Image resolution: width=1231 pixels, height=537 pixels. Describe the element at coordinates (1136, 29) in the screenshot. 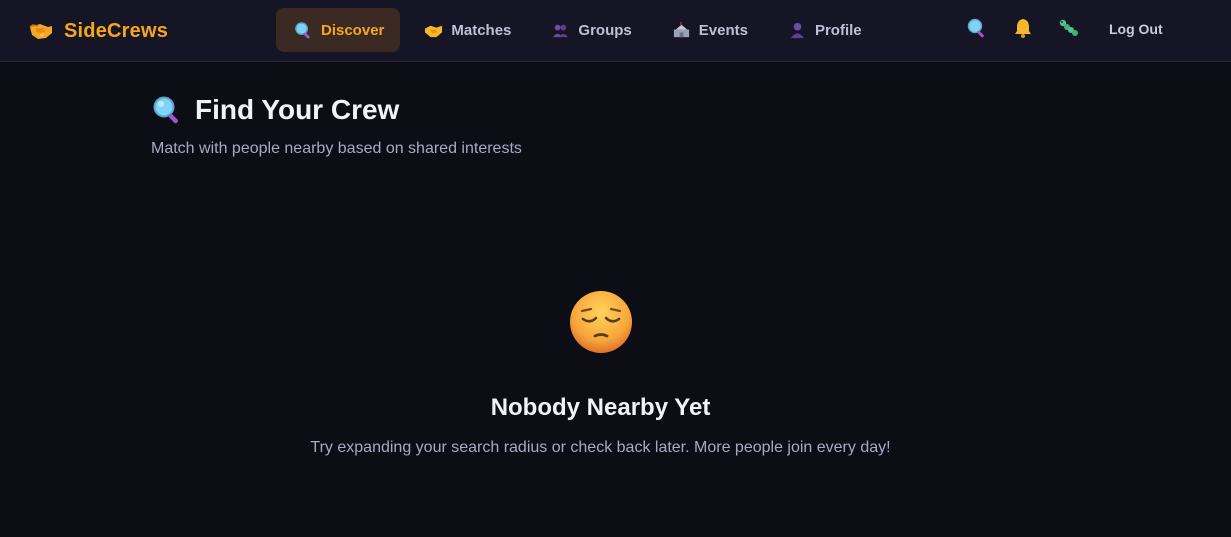

I see `logout-button: Log Out` at that location.